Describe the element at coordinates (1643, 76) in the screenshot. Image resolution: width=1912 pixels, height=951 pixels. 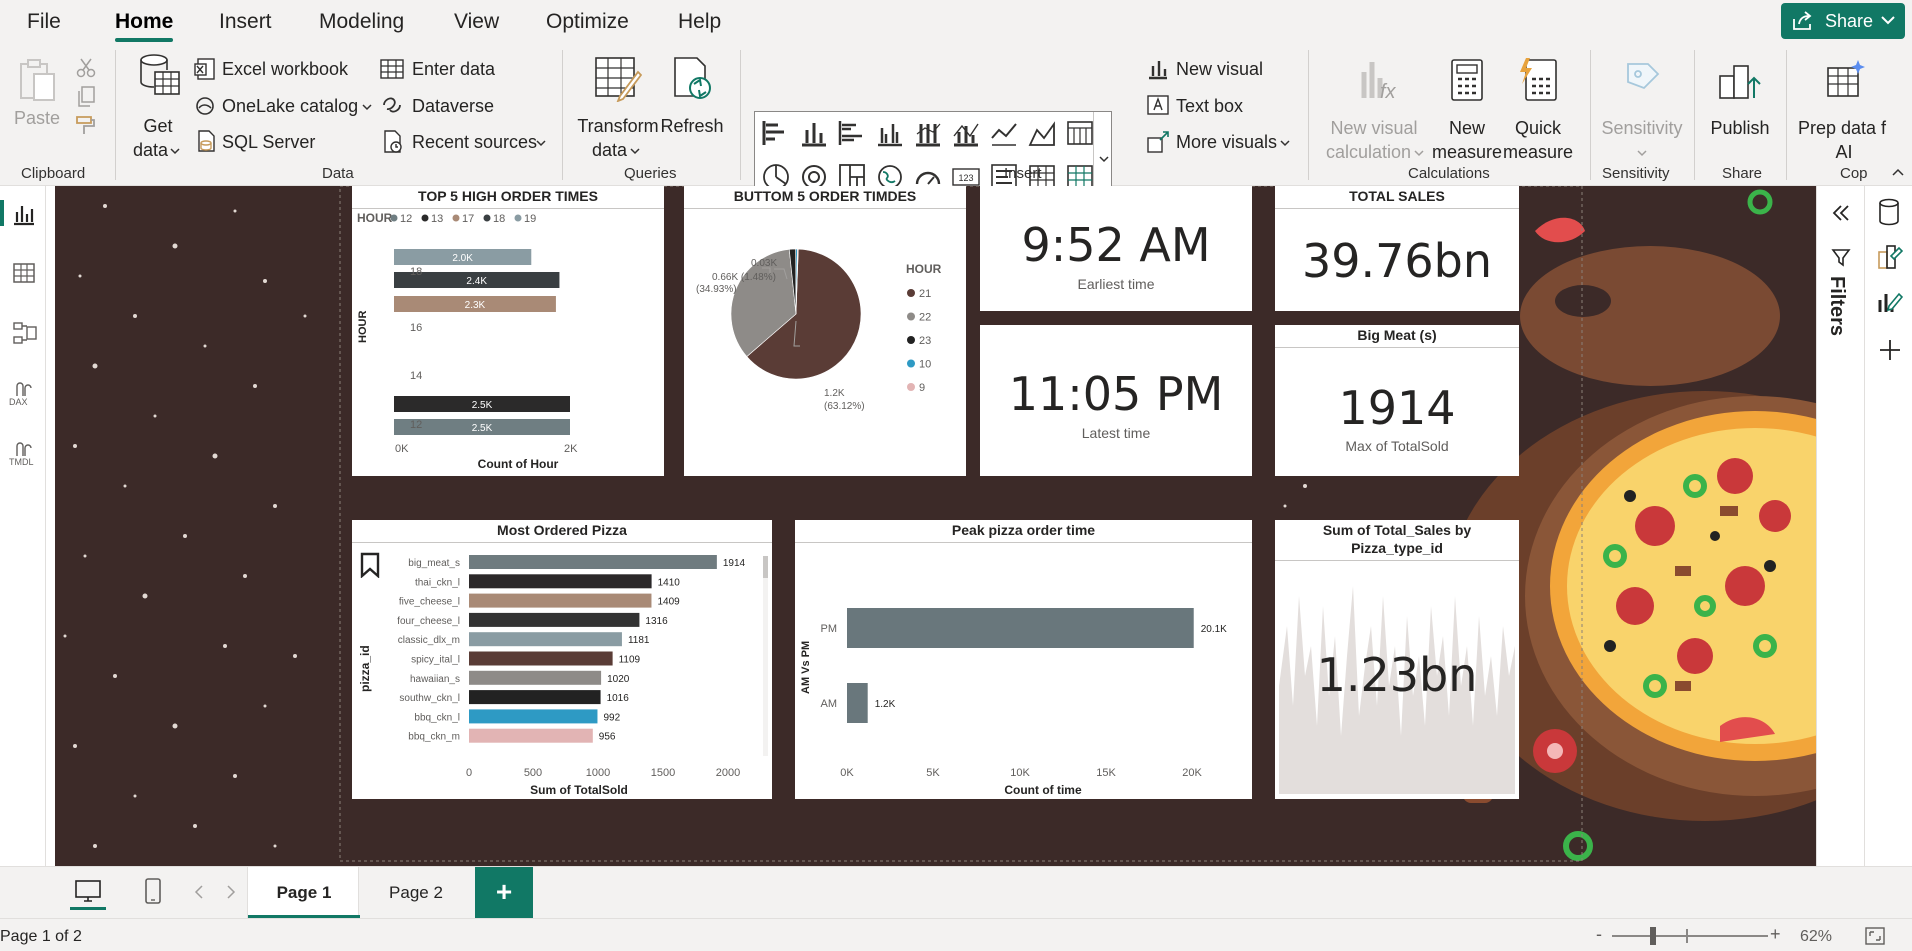
I see `sensitivity-icon` at that location.